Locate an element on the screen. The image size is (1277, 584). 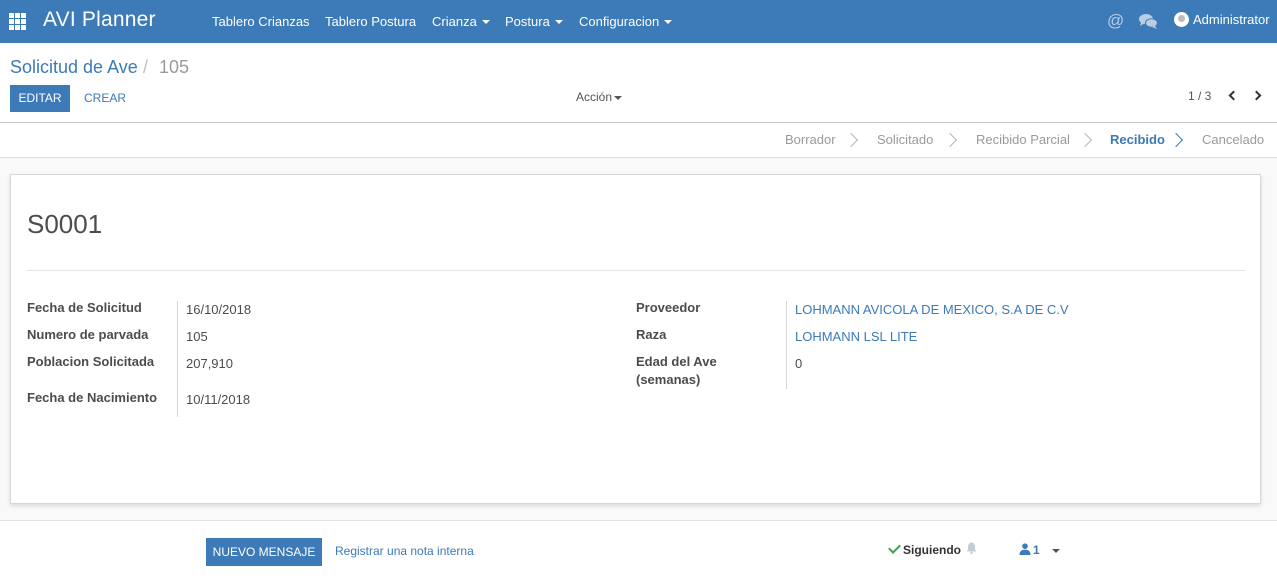
menu-label: Crianza is located at coordinates (454, 21).